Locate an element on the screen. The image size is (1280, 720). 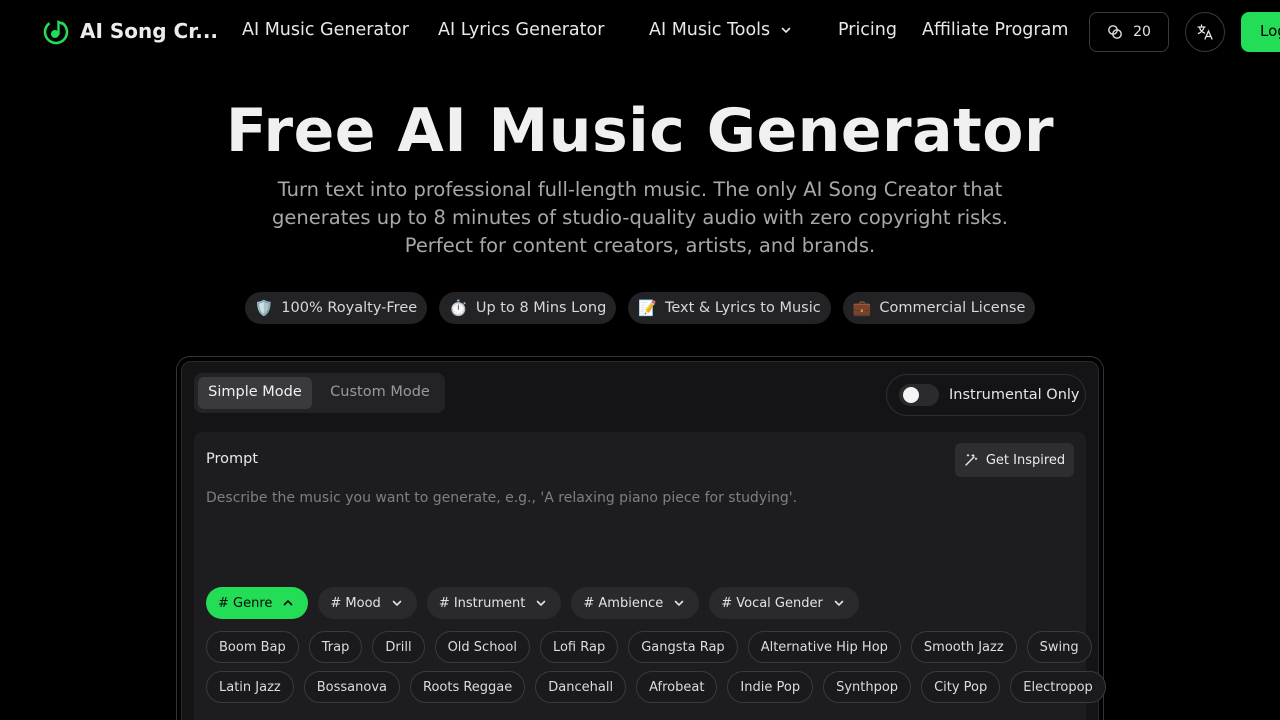
category-ambience: # Ambience is located at coordinates (635, 603).